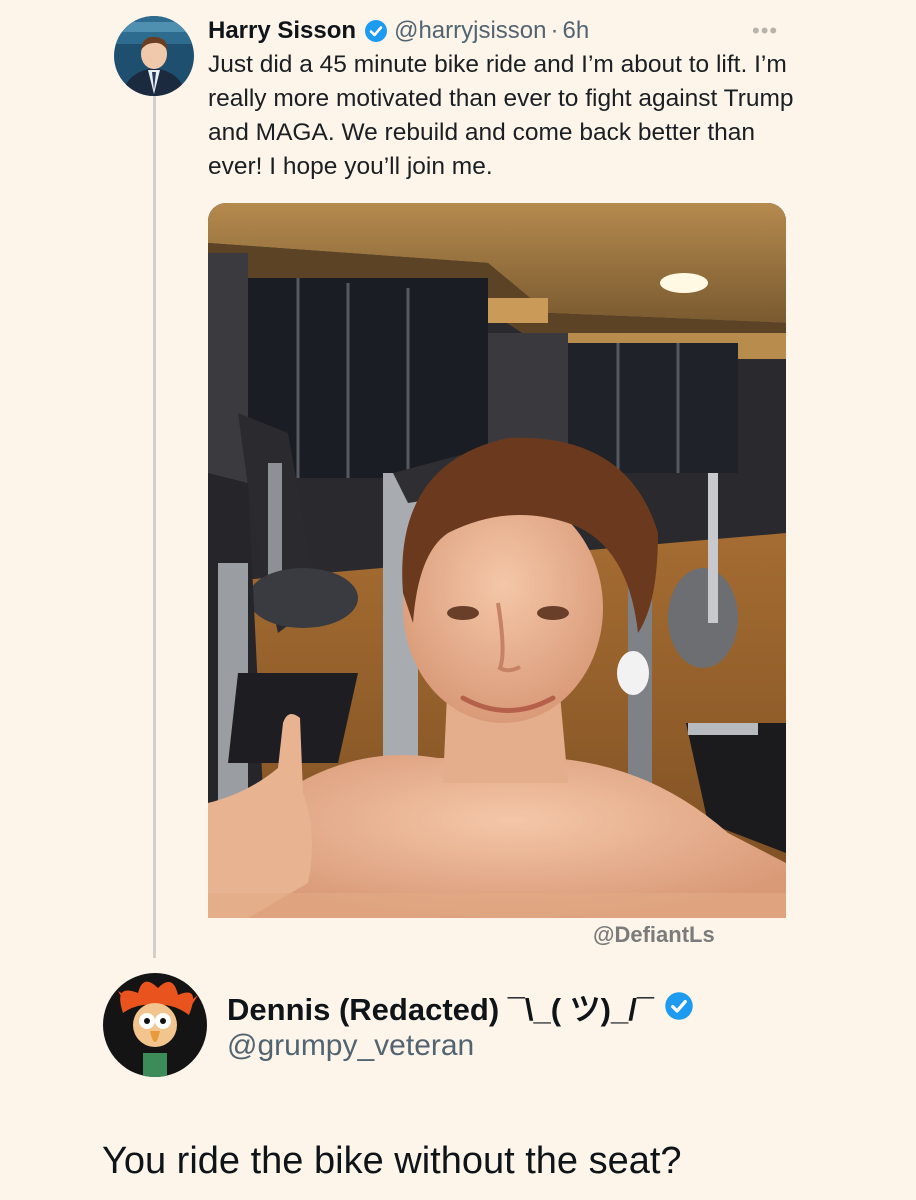  What do you see at coordinates (282, 31) in the screenshot?
I see `author-name: Harry Sisson` at bounding box center [282, 31].